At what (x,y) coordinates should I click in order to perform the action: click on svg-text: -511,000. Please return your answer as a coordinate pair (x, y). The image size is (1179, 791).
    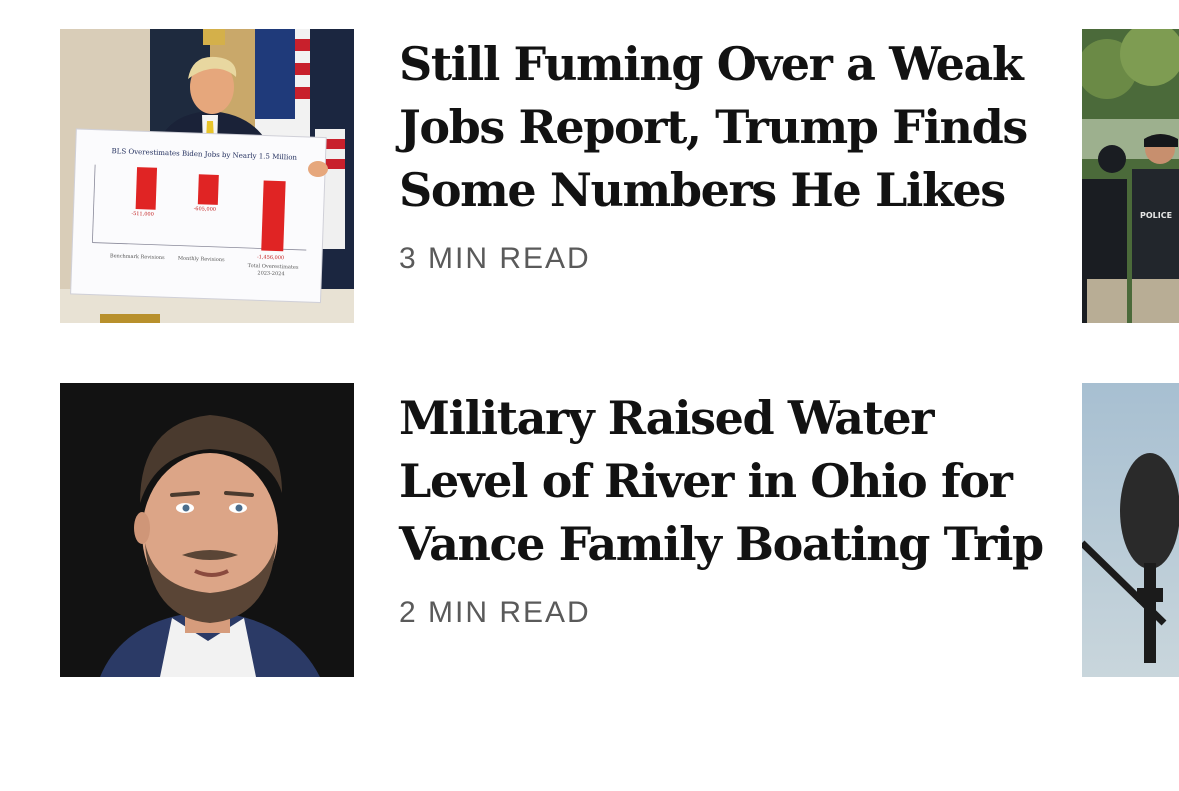
    Looking at the image, I should click on (142, 214).